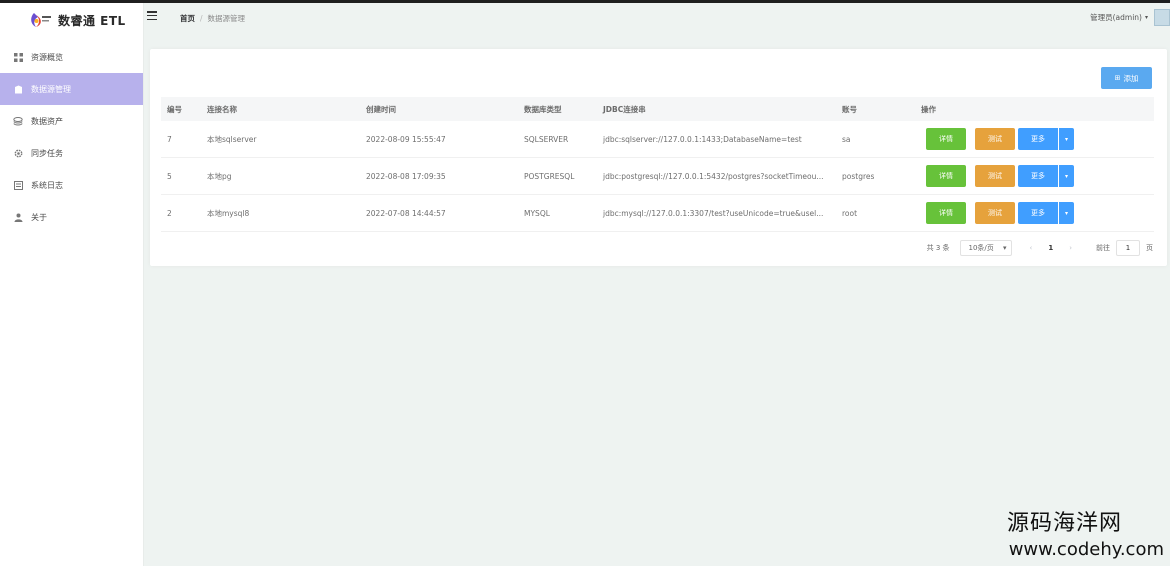  What do you see at coordinates (546, 139) in the screenshot?
I see `cell-type: SQLSERVER` at bounding box center [546, 139].